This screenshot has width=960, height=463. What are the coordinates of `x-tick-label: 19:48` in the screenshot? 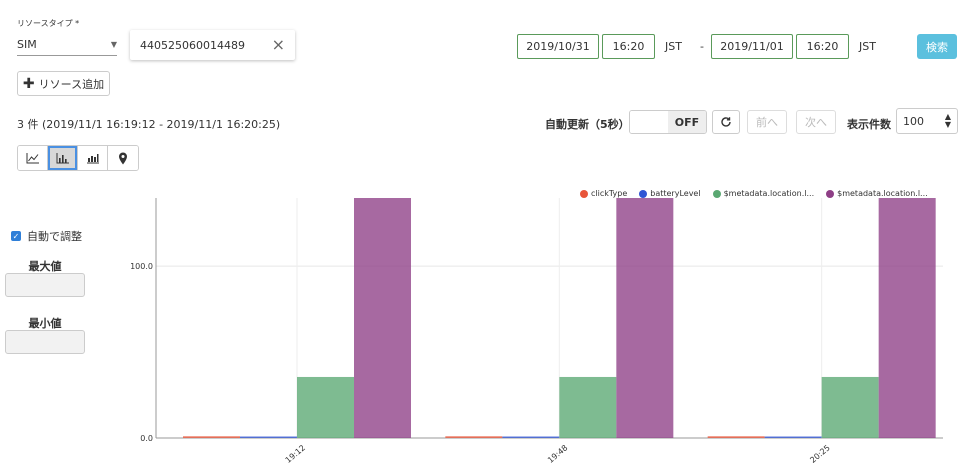 It's located at (557, 453).